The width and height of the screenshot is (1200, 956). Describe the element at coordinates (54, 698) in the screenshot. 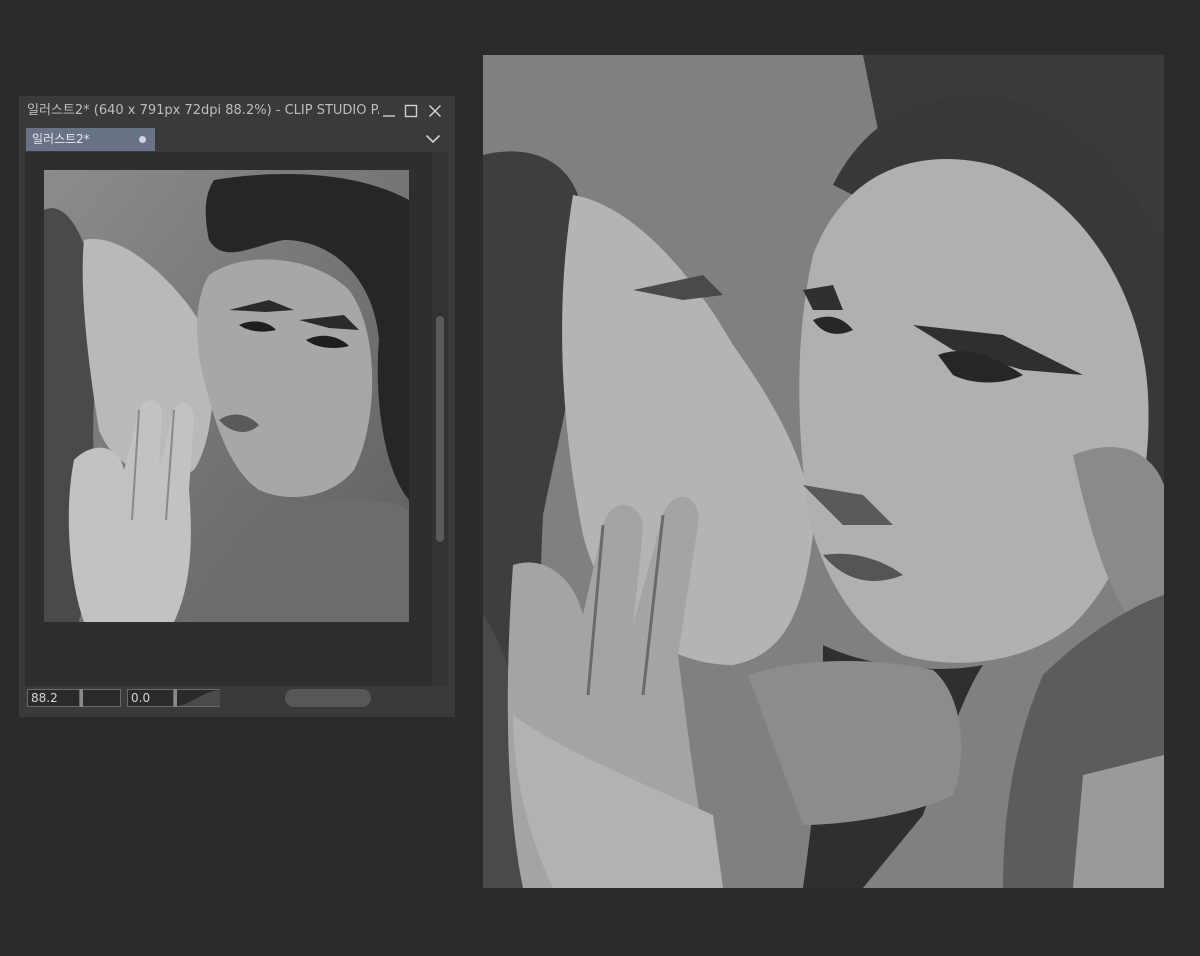

I see `zoom-input: 88.2` at that location.